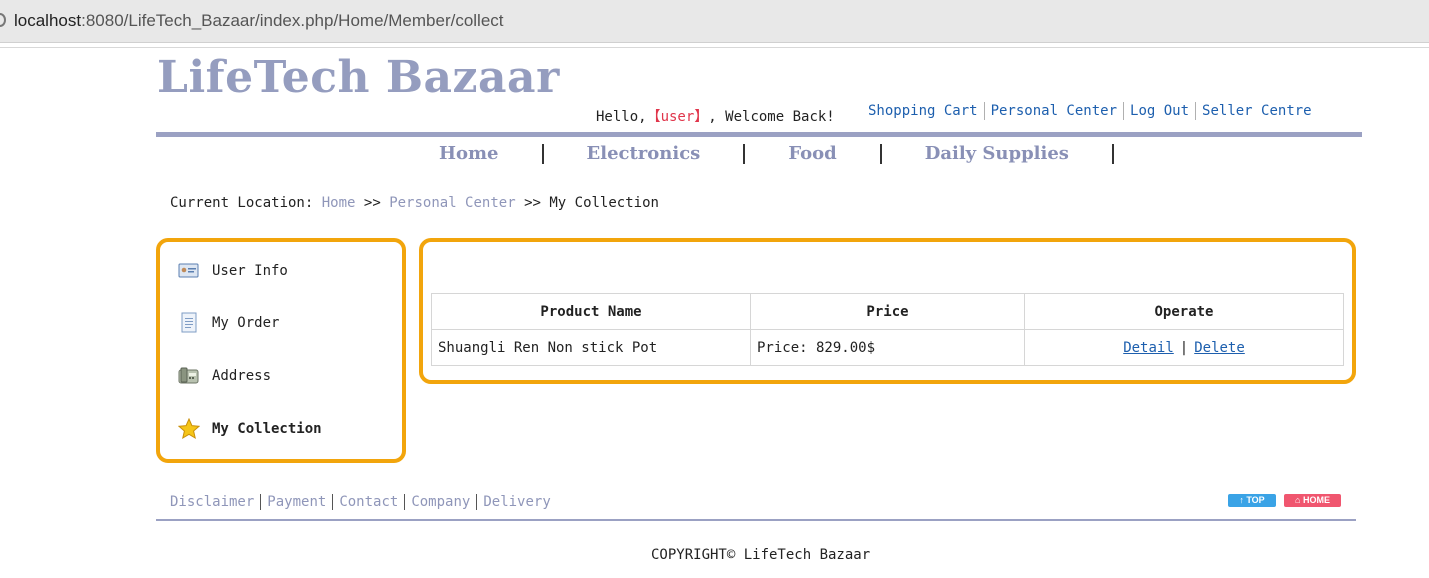  I want to click on home-button: ⌂ HOME, so click(1312, 500).